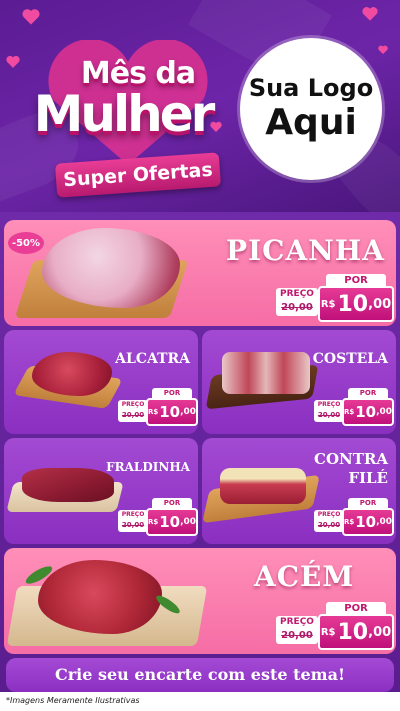  Describe the element at coordinates (311, 122) in the screenshot. I see `logo-text-line2: Aqui` at that location.